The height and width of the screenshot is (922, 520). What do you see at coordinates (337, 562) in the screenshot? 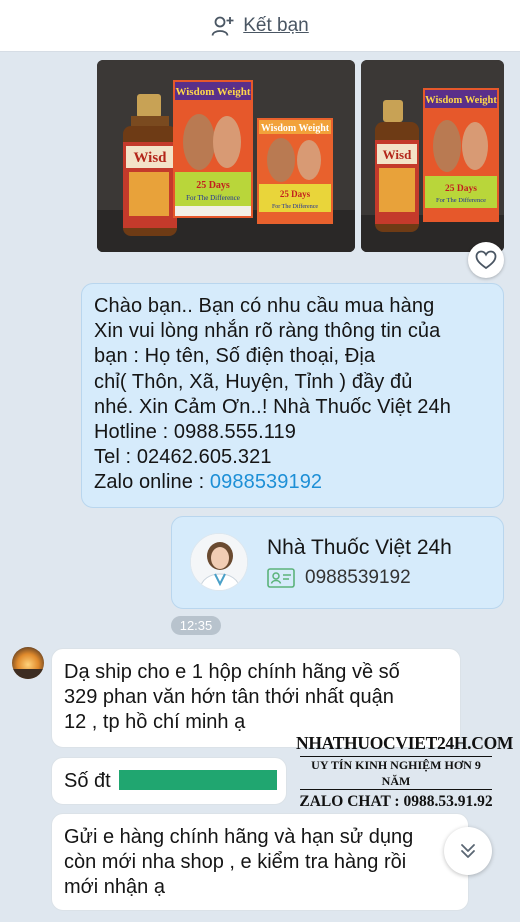
I see `contact-card: Nhà Thuốc Việt 24h 0988539192` at bounding box center [337, 562].